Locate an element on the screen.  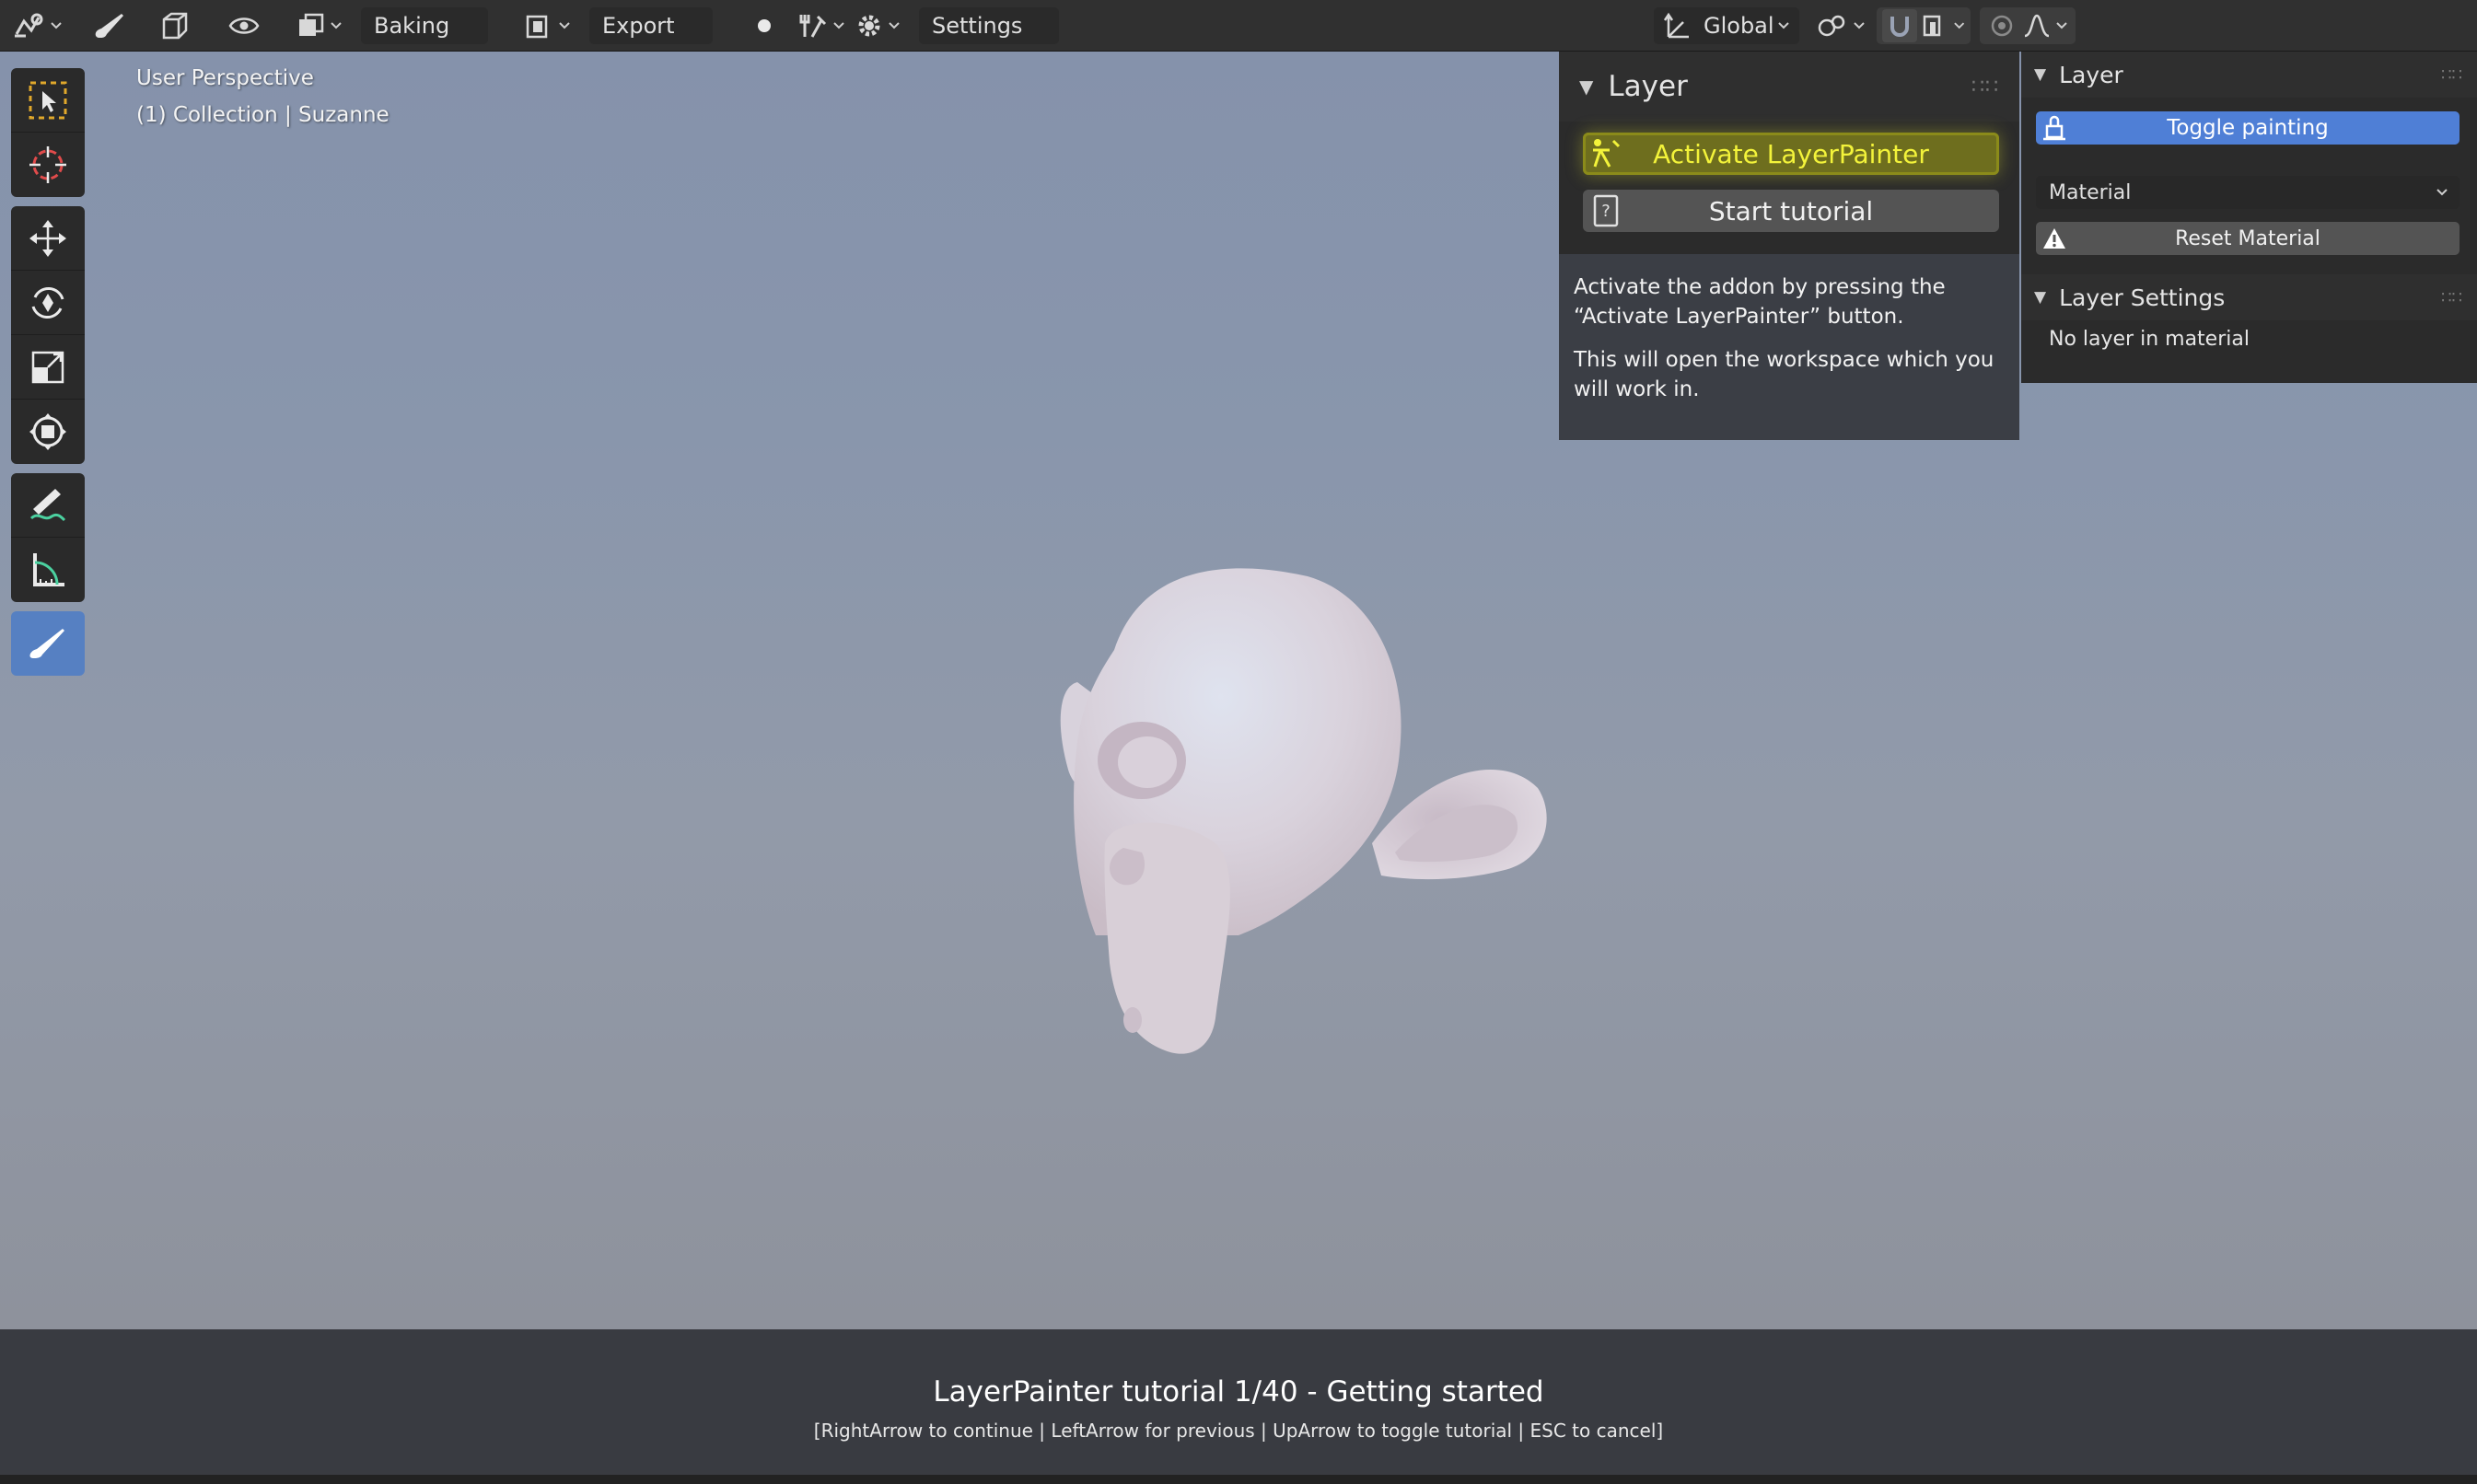
transform-icon is located at coordinates (48, 431).